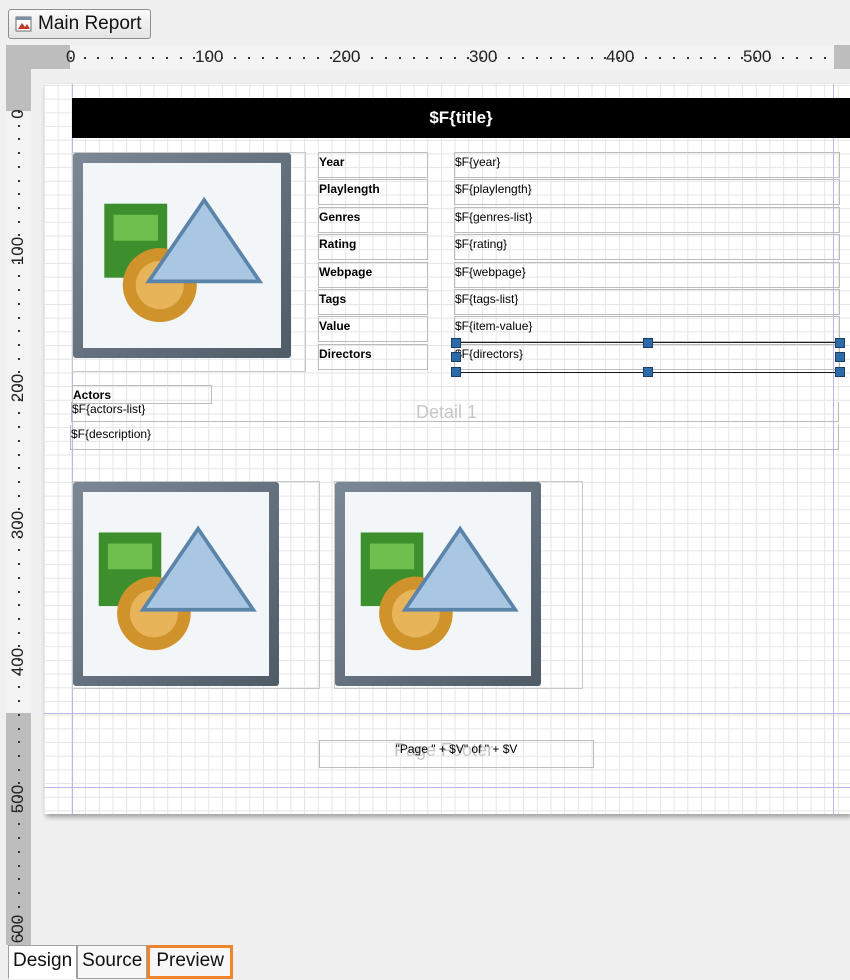 The image size is (850, 980). Describe the element at coordinates (373, 247) in the screenshot. I see `field-label-rating: Rating` at that location.